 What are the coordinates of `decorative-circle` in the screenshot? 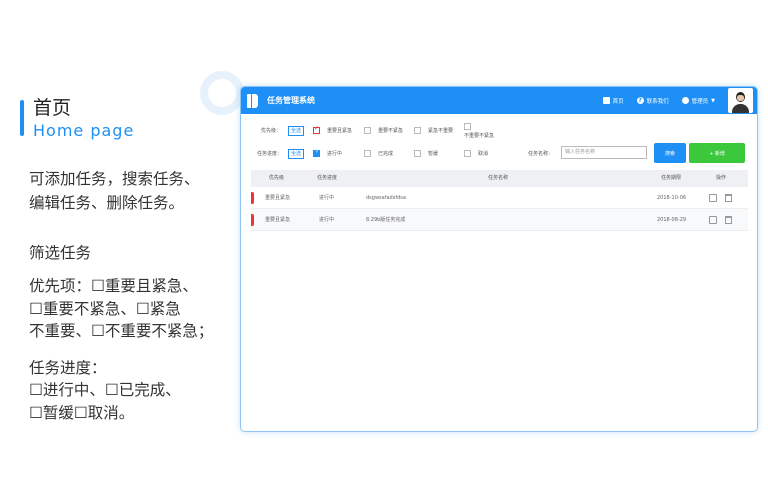 It's located at (222, 93).